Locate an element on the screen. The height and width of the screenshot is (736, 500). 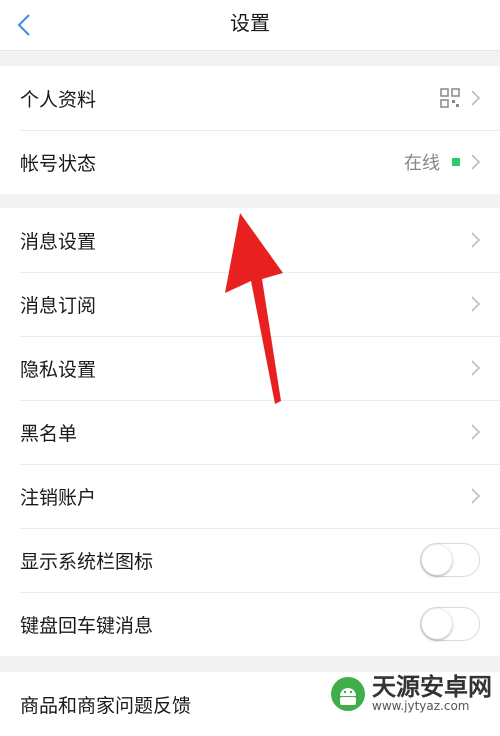
privacy-settings-right is located at coordinates (476, 368).